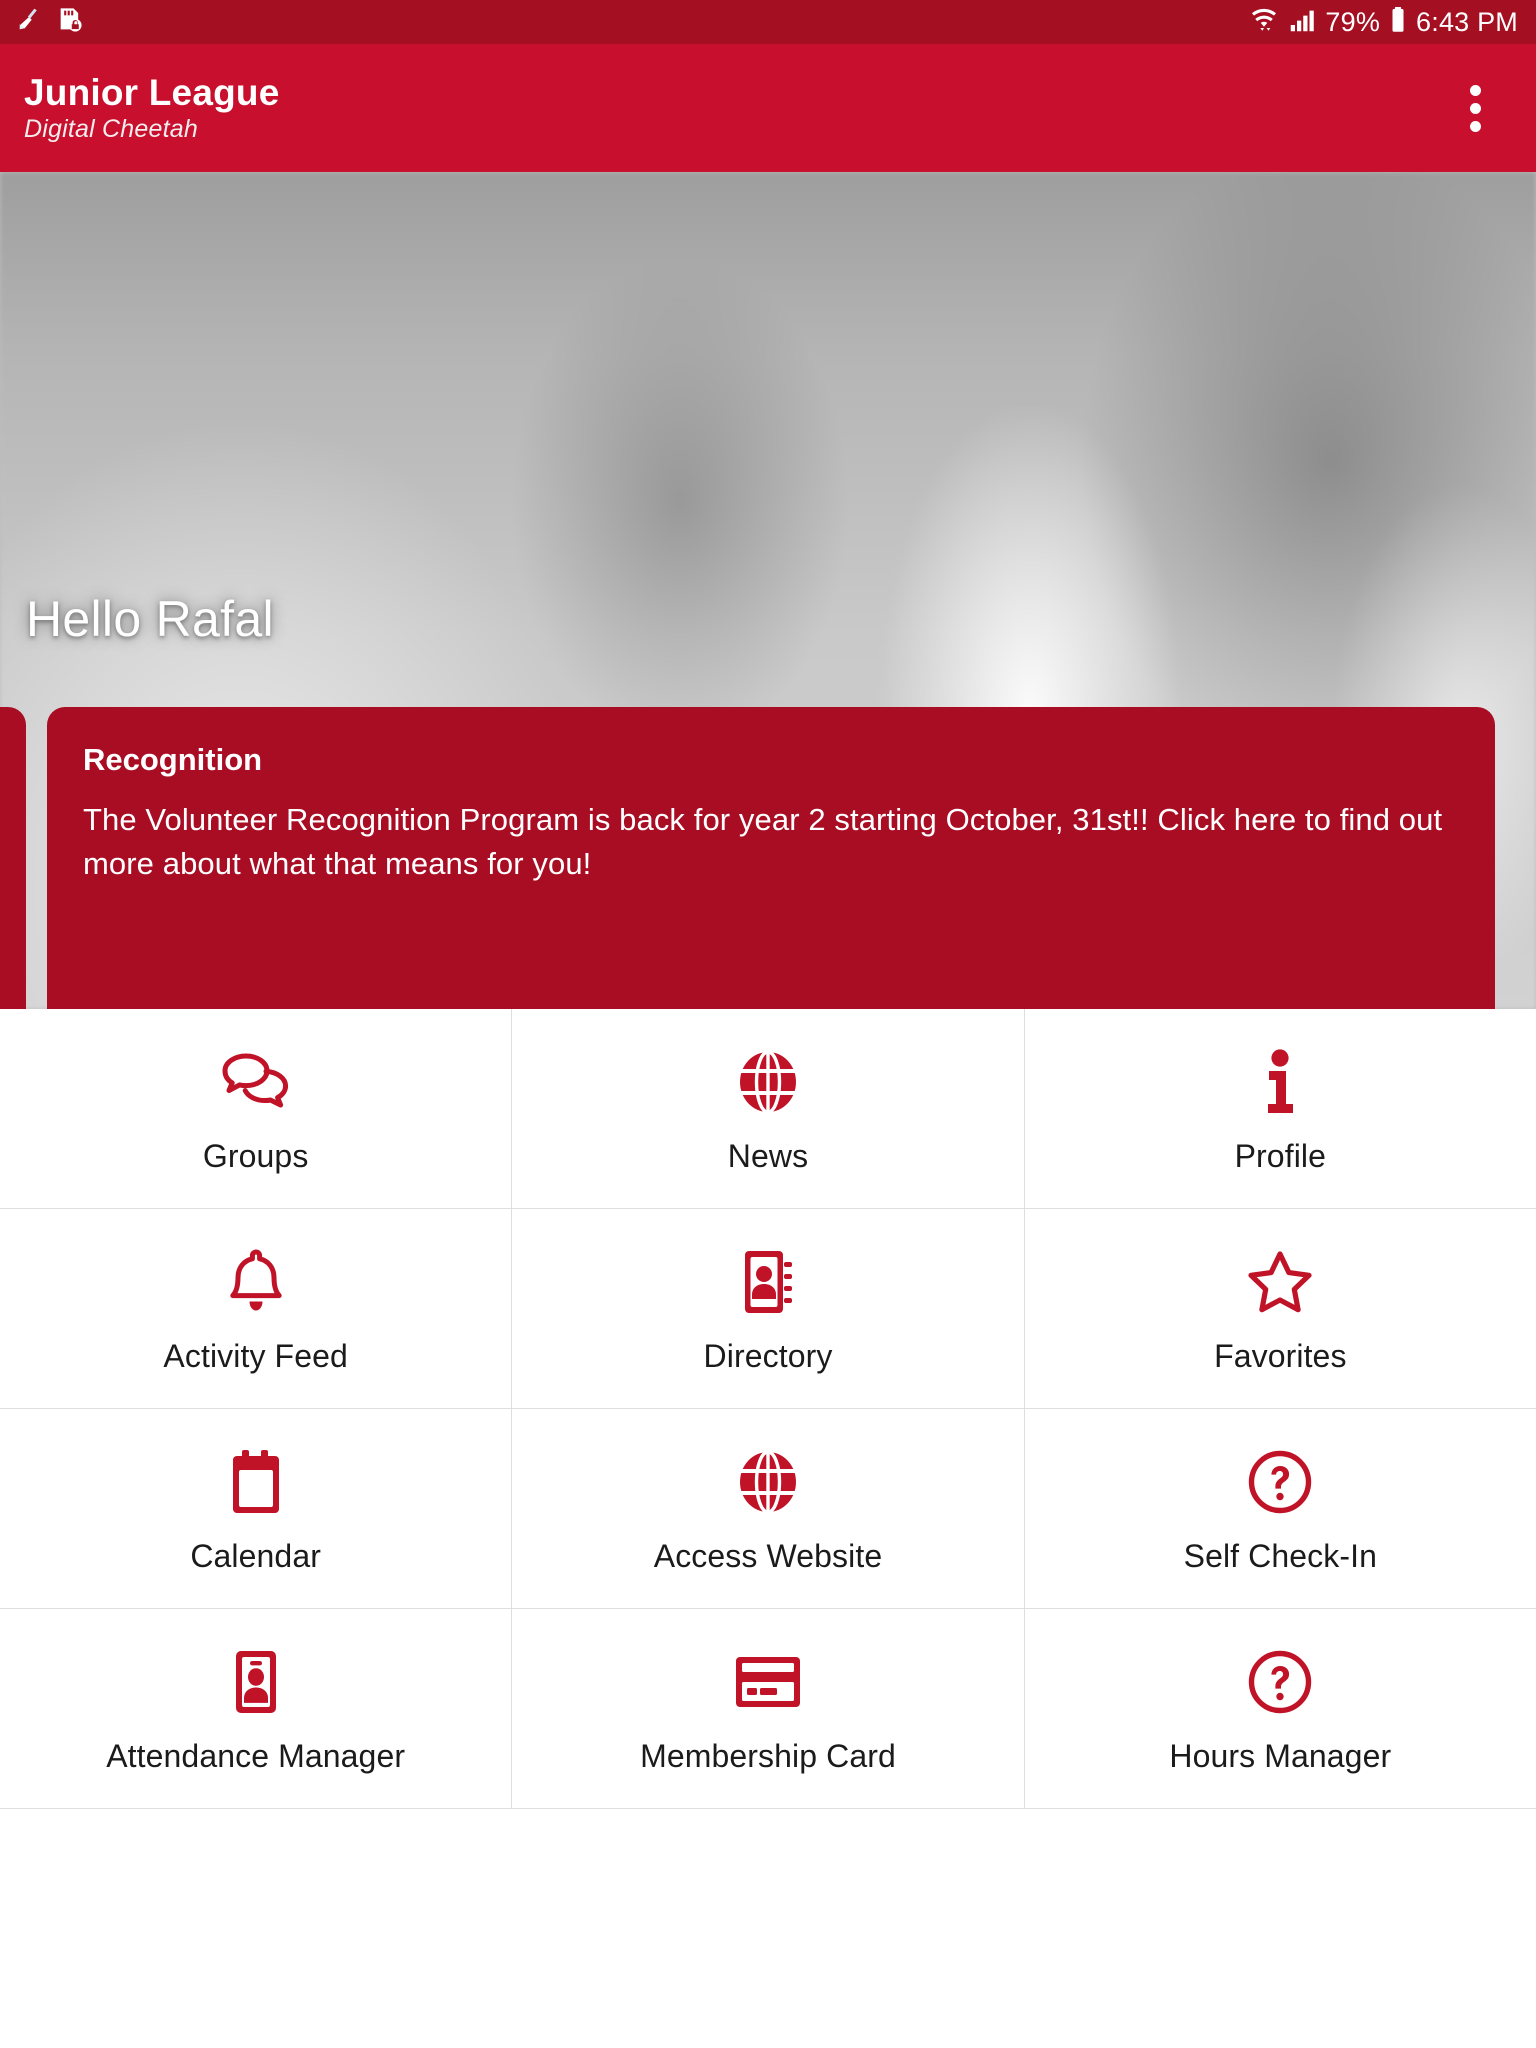 The image size is (1536, 2048). I want to click on menu-item-activity-feed: Activity Feed, so click(256, 1308).